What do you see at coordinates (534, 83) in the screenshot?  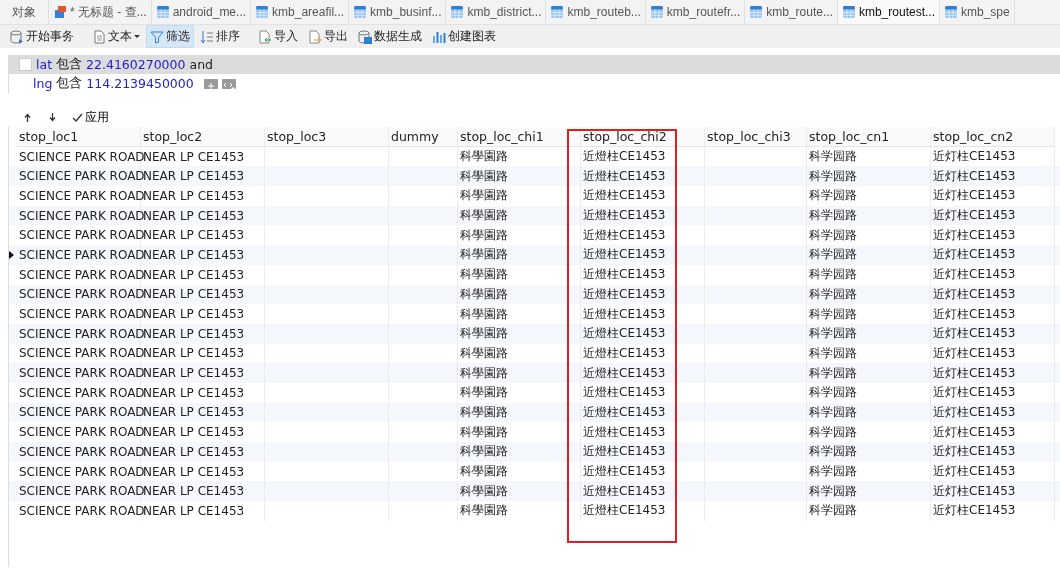 I see `filter-row: lng 包含 114.2139450000` at bounding box center [534, 83].